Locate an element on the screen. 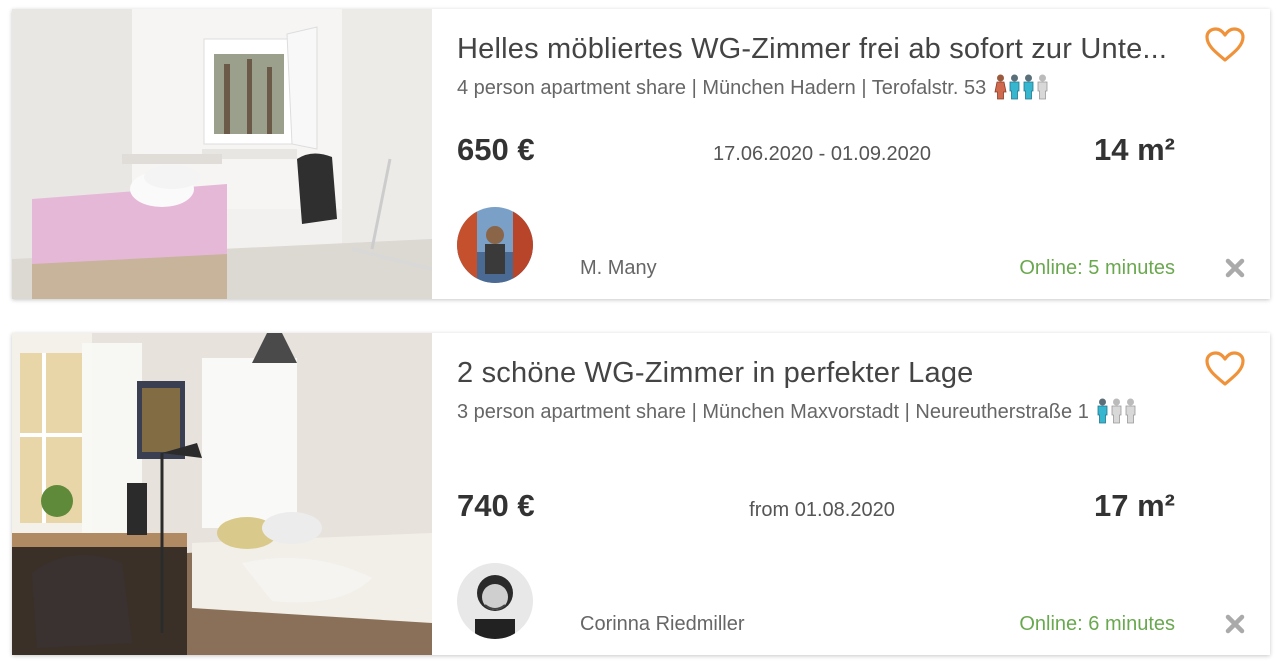 The width and height of the screenshot is (1280, 671). online-status: Online: 6 minutes is located at coordinates (1097, 624).